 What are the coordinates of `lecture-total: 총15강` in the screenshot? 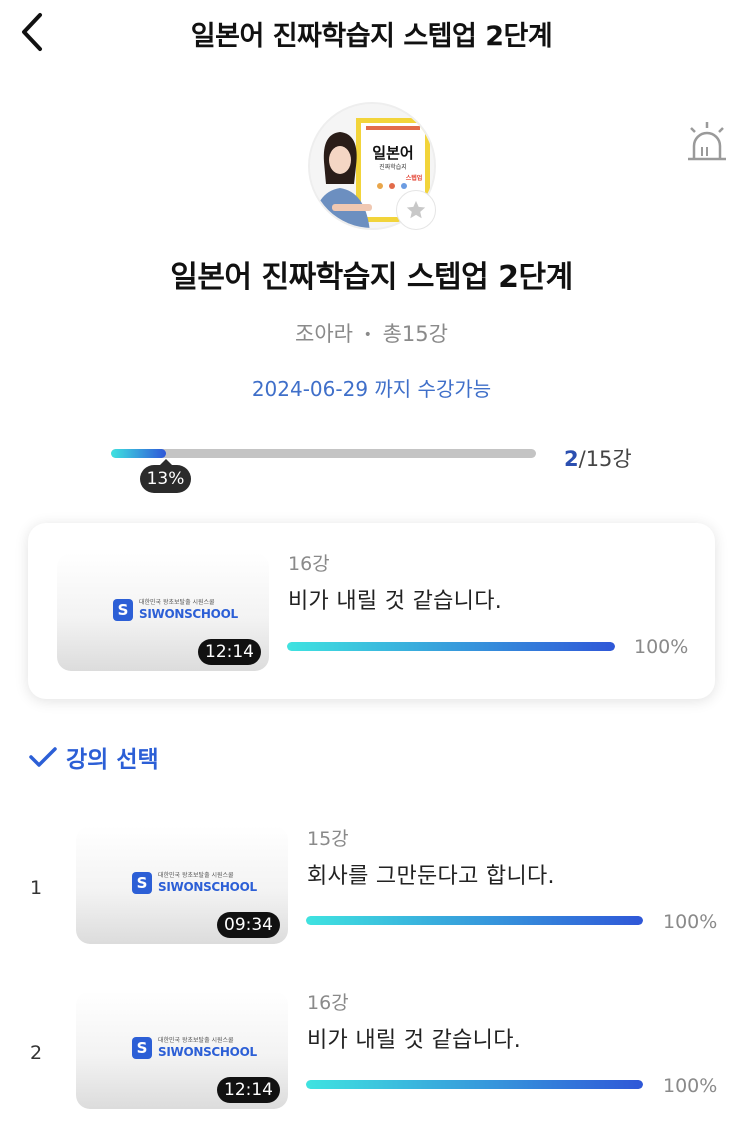 It's located at (415, 334).